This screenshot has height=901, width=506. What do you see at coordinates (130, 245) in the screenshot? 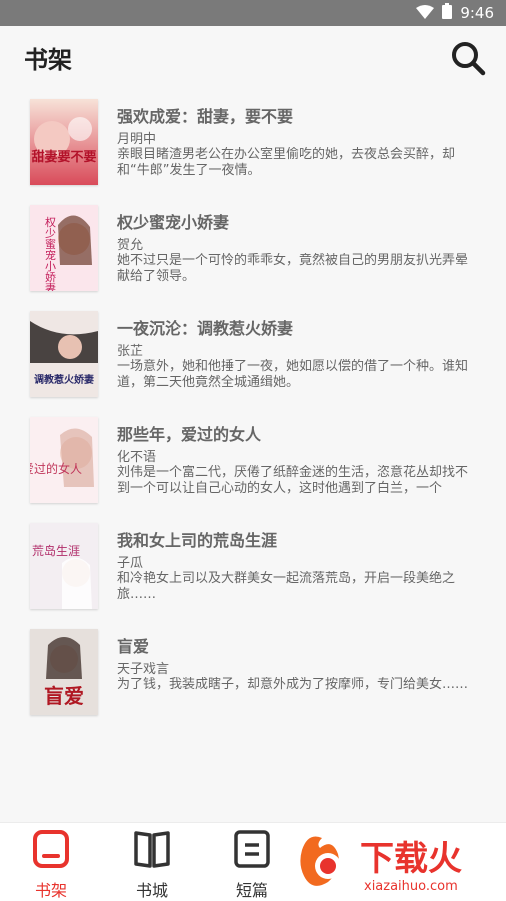
I see `book-author: 贺允` at bounding box center [130, 245].